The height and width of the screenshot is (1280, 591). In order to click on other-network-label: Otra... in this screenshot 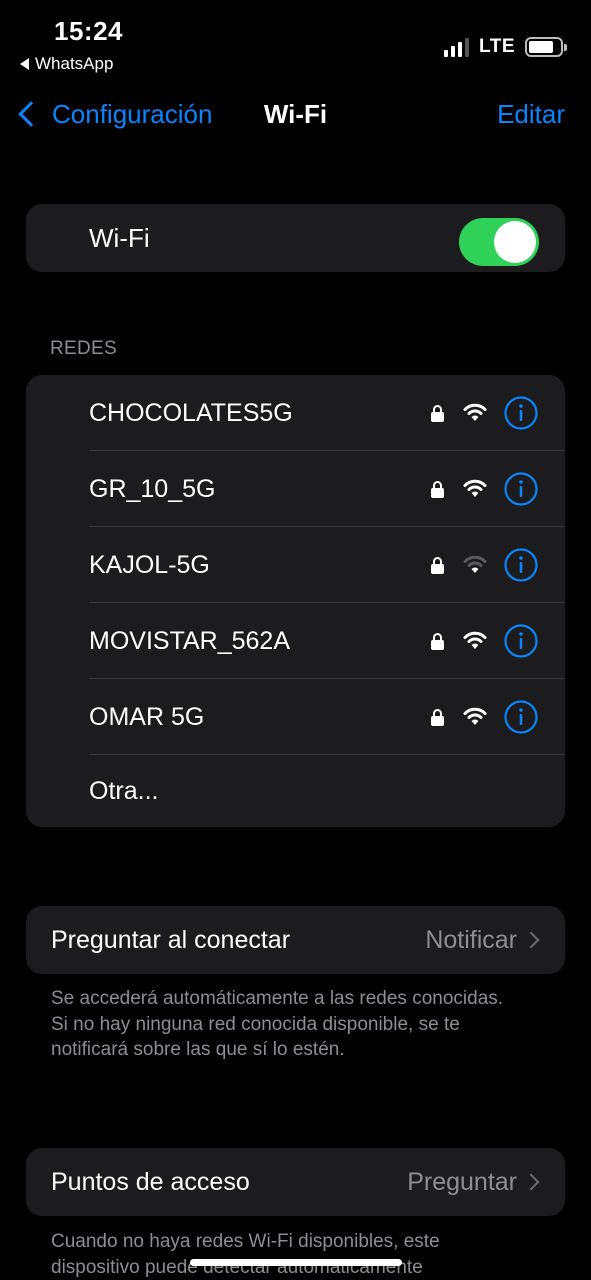, I will do `click(124, 791)`.